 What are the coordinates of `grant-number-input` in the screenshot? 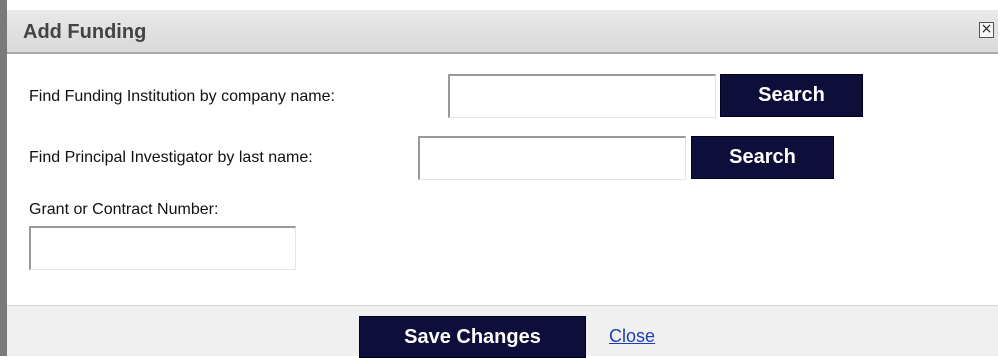 It's located at (162, 248).